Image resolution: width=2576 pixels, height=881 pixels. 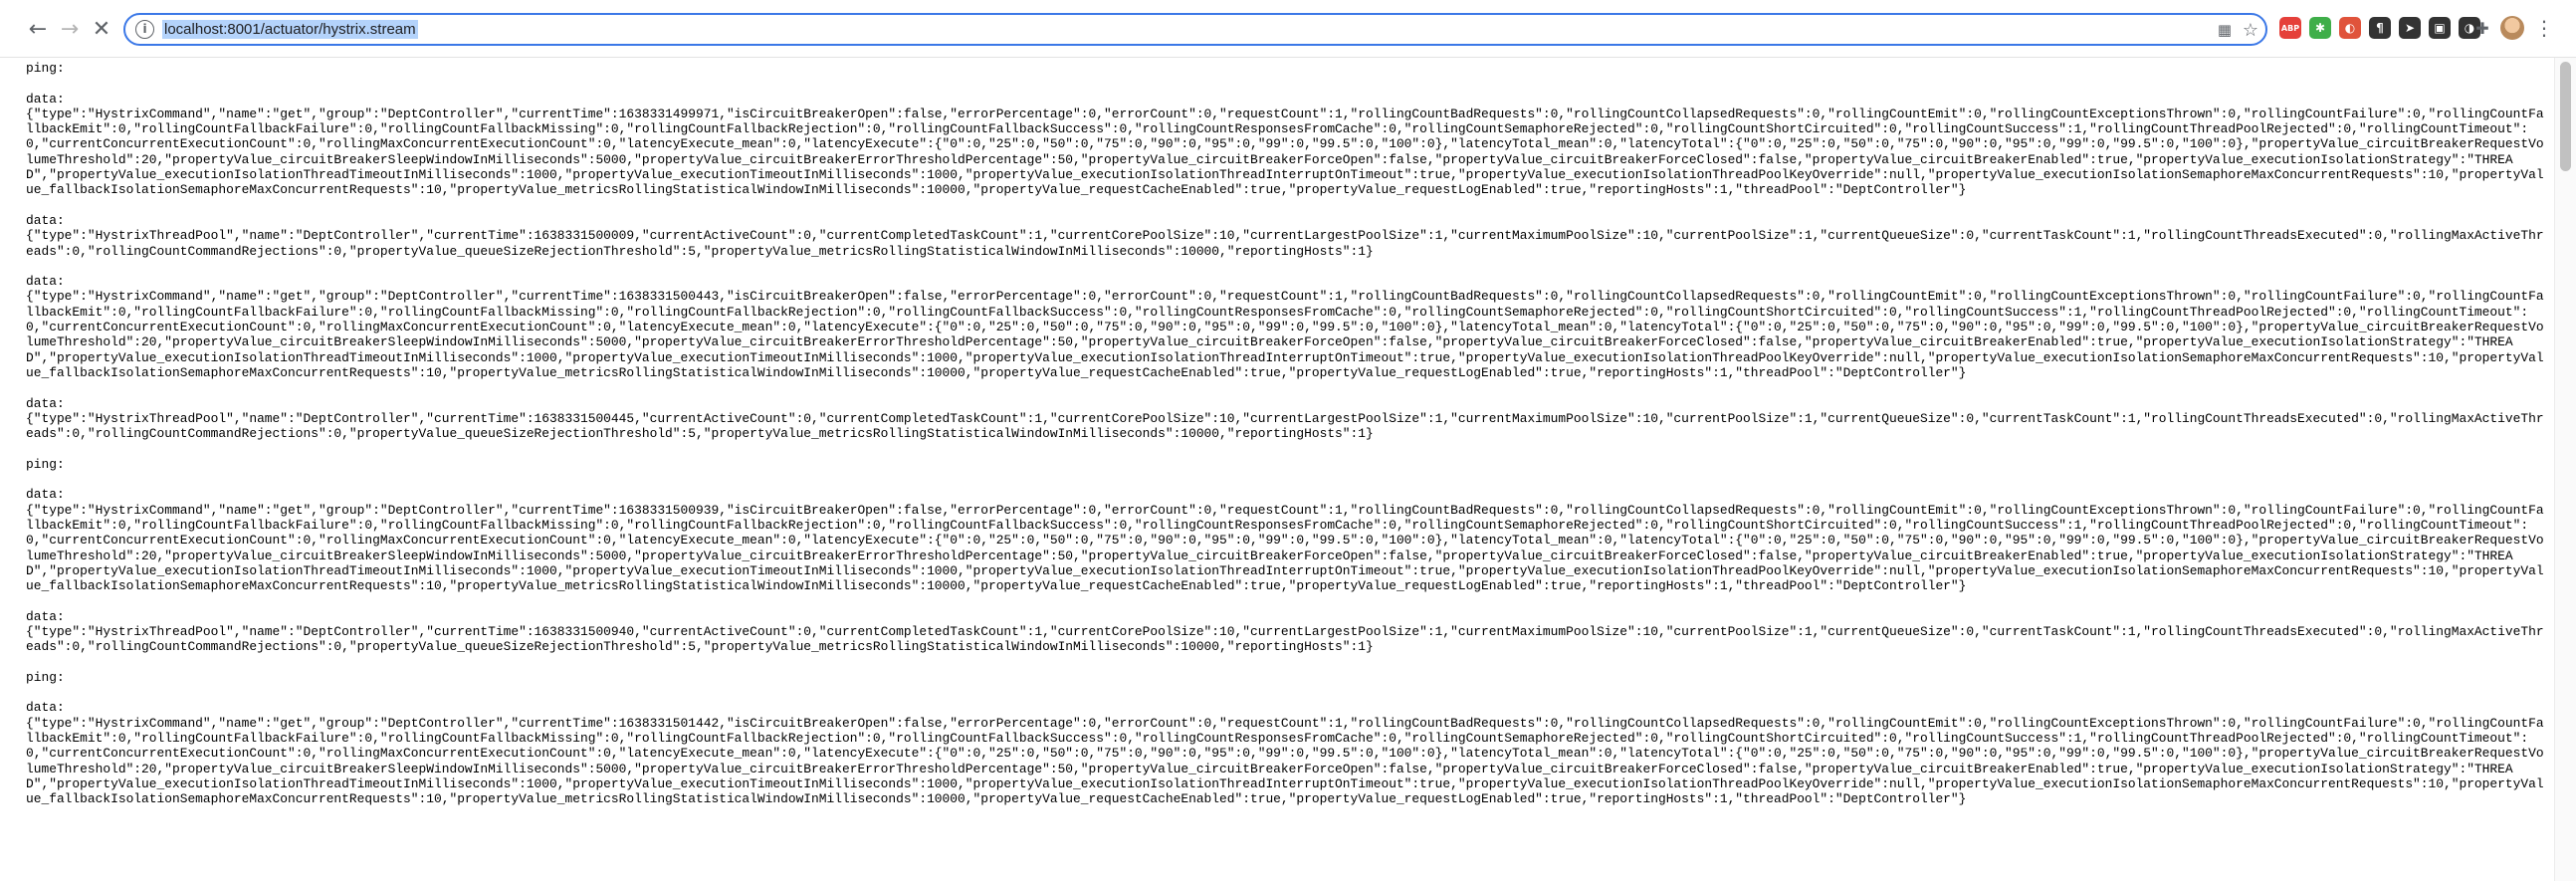 I want to click on url-text: localhost:8001/actuator/hystrix.stream, so click(x=290, y=30).